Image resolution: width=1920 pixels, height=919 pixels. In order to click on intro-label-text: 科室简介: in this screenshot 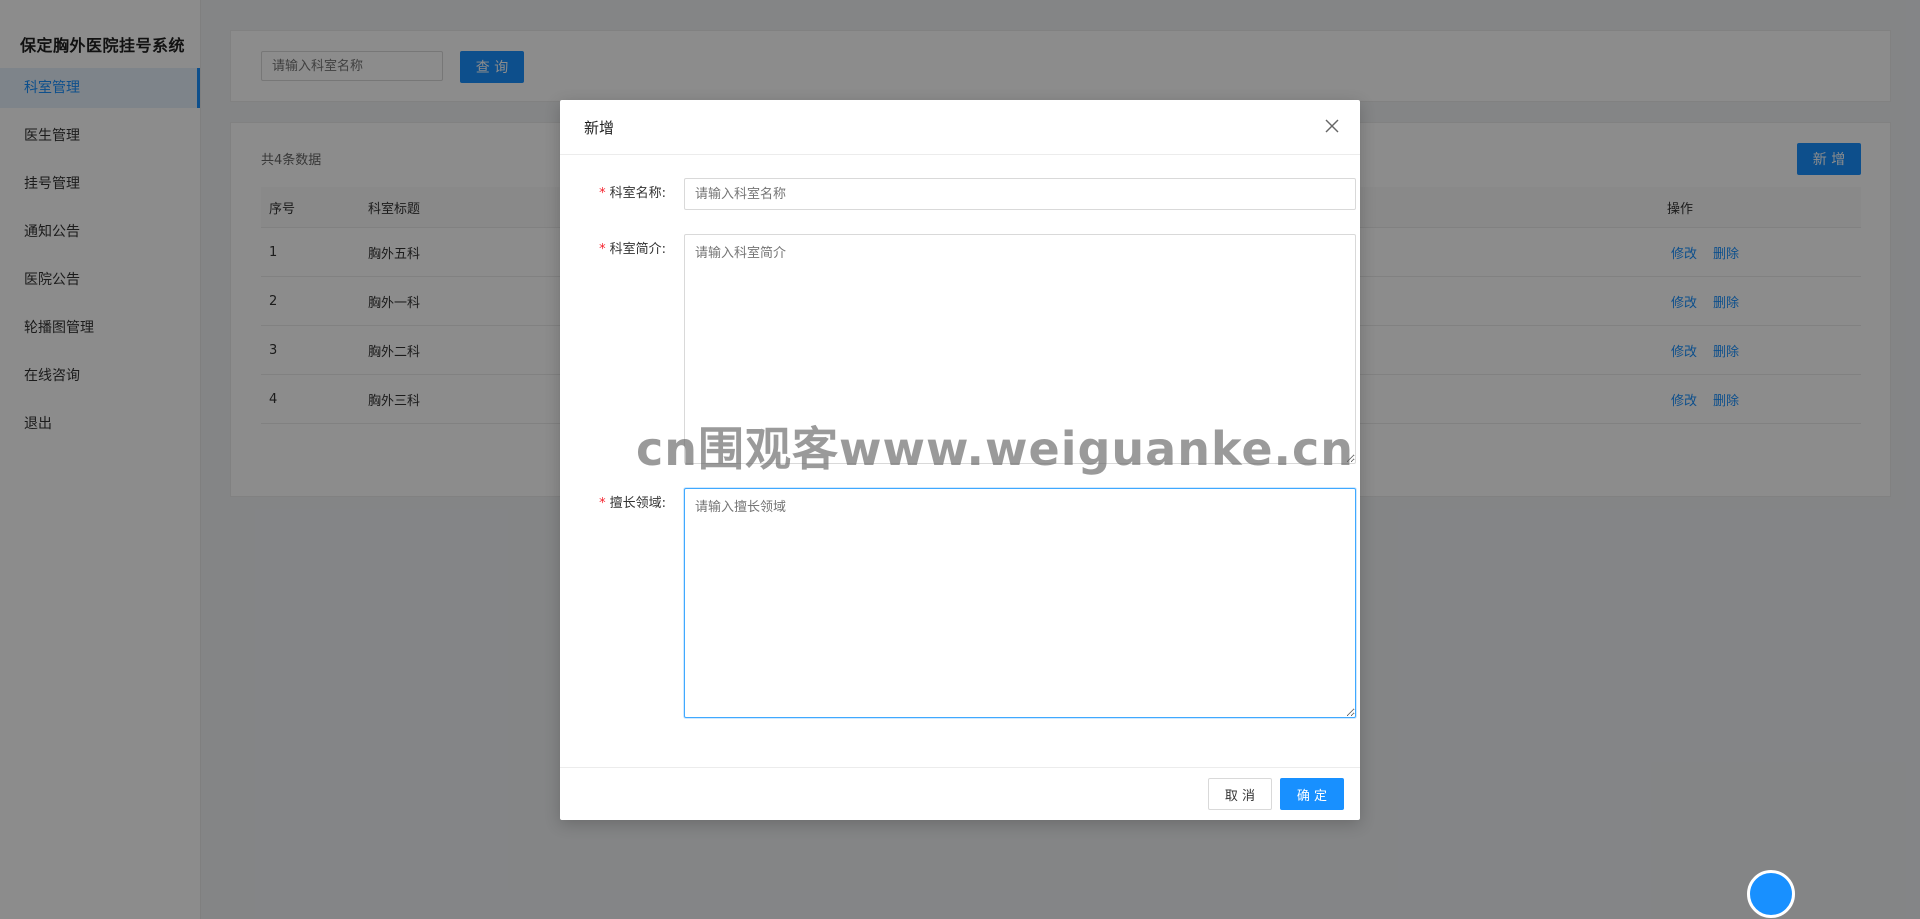, I will do `click(637, 249)`.